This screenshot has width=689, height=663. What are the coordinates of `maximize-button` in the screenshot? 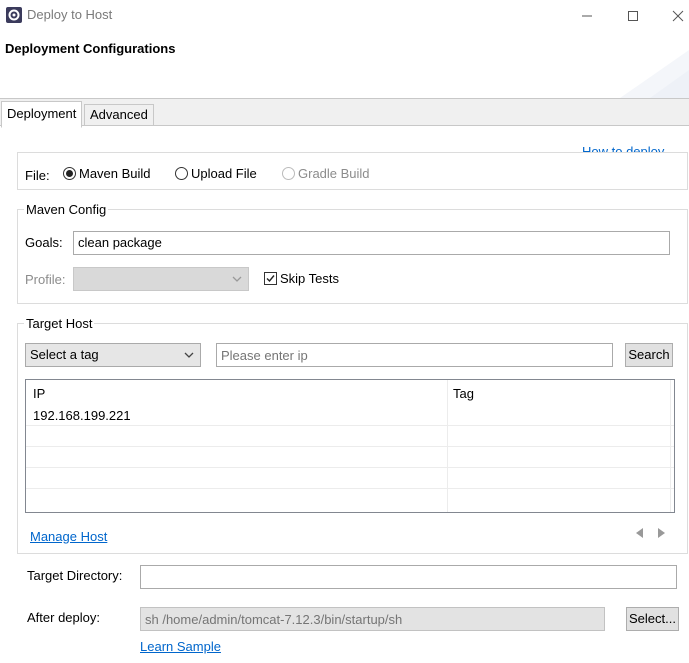 It's located at (633, 15).